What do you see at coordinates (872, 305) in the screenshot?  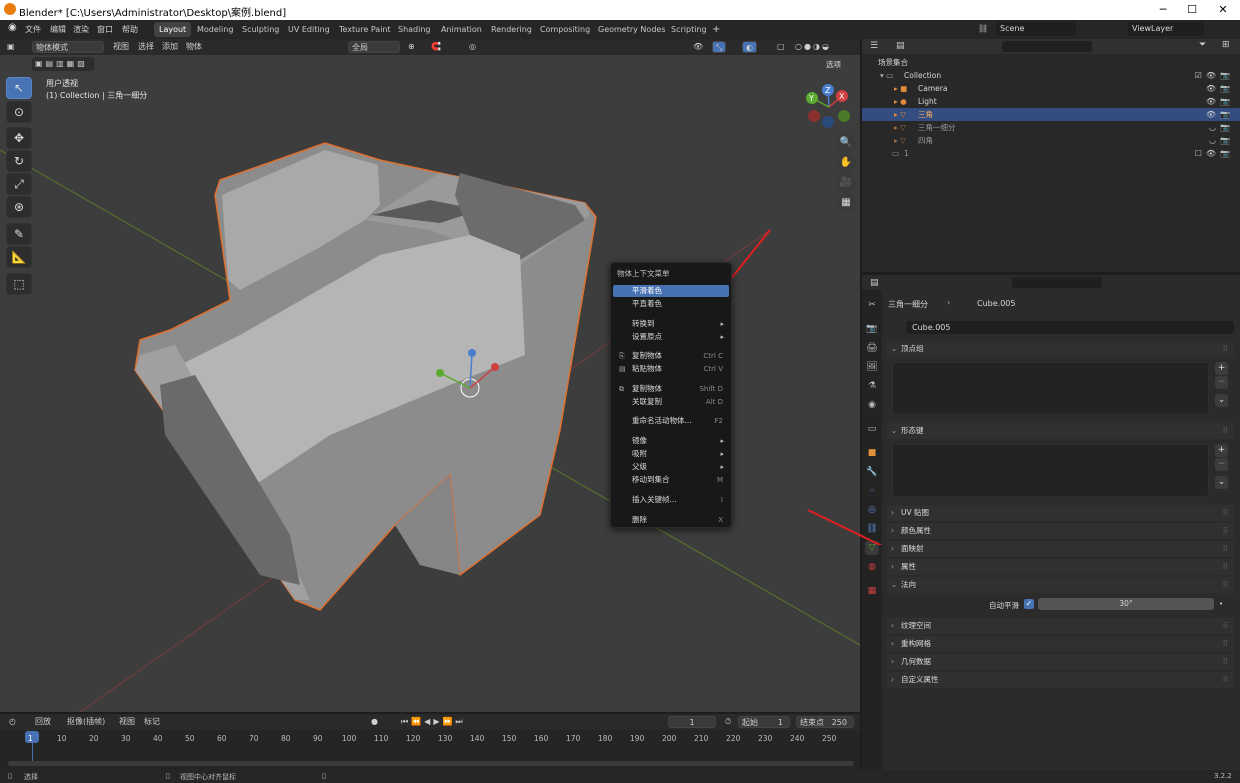 I see `tool-tab-icon: ✂` at bounding box center [872, 305].